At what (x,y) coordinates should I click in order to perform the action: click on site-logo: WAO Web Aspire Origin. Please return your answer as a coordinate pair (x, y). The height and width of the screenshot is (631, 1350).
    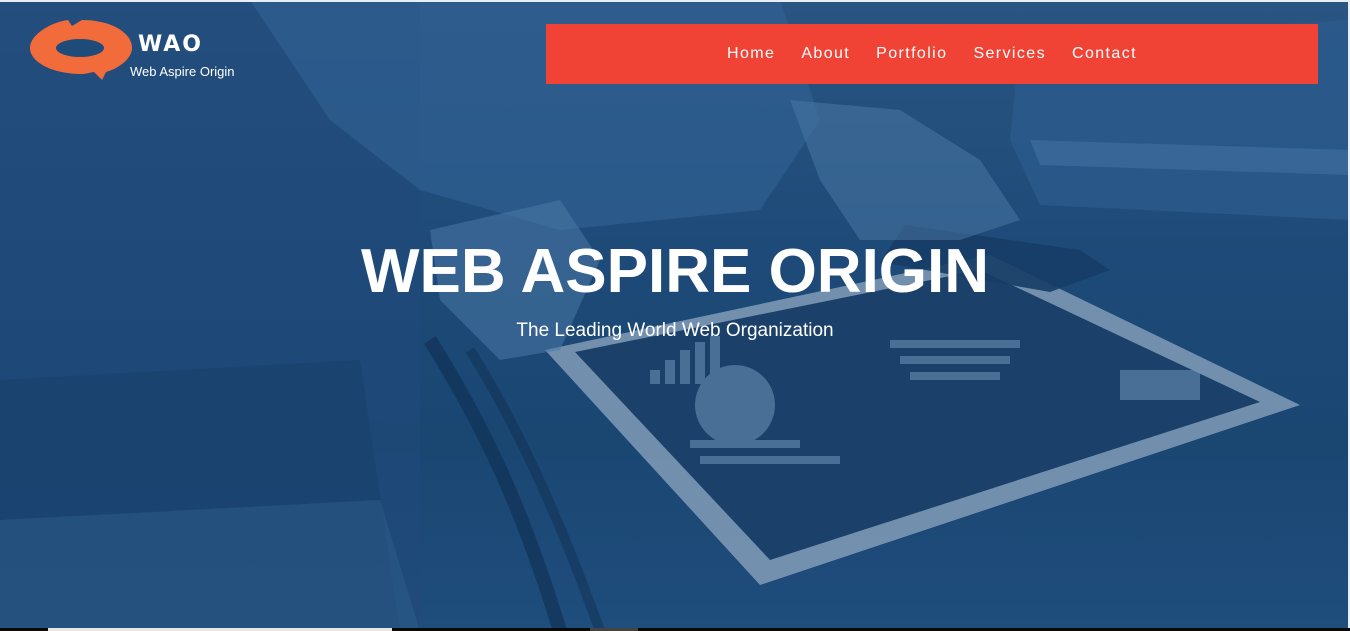
    Looking at the image, I should click on (143, 51).